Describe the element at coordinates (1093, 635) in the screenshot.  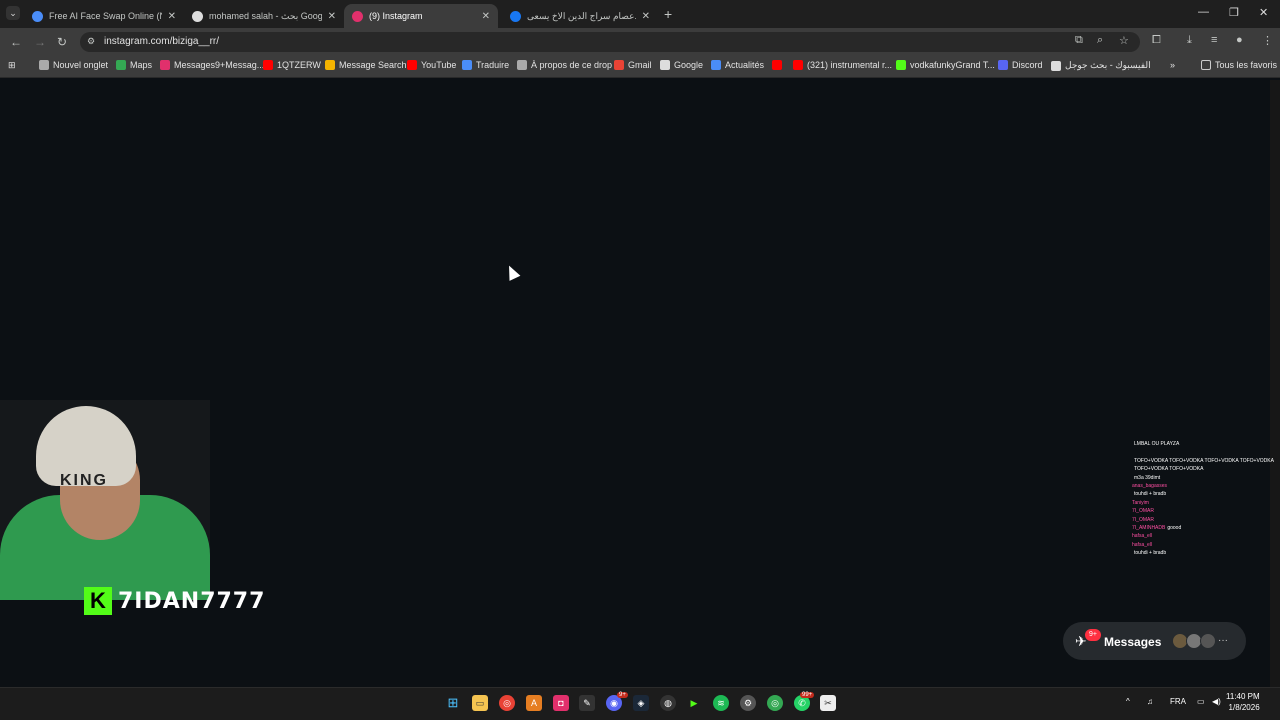
I see `messages-badge: 9+` at that location.